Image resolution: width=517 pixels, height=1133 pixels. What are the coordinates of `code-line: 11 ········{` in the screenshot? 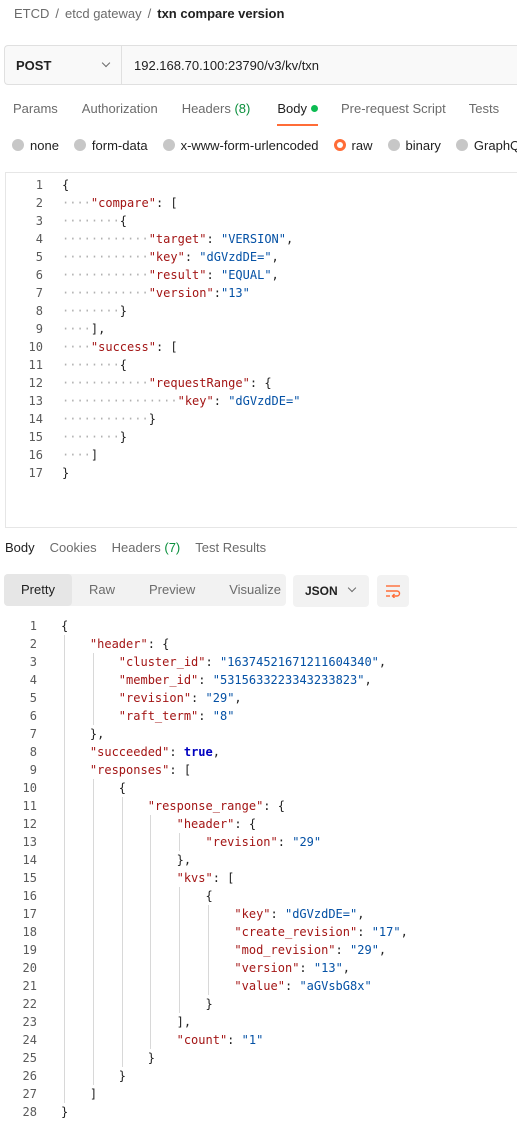 It's located at (261, 365).